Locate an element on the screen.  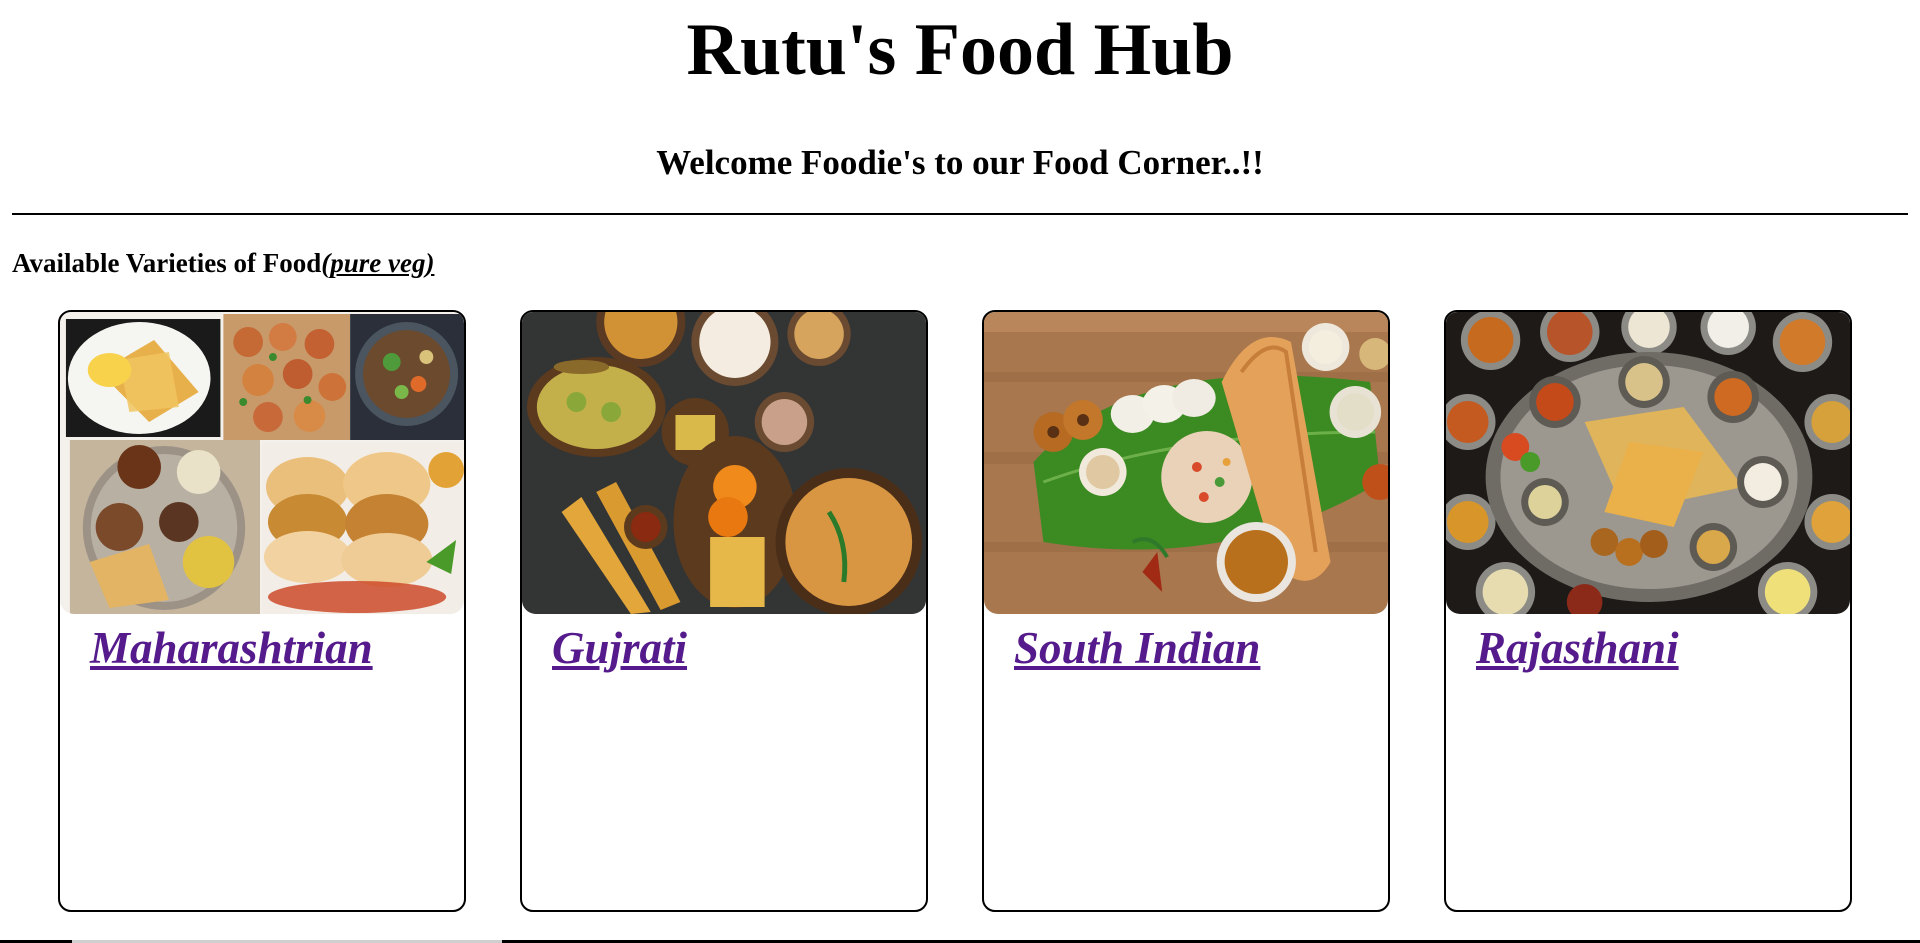
food-card-maharashtrian: Maharashtrian is located at coordinates (262, 611).